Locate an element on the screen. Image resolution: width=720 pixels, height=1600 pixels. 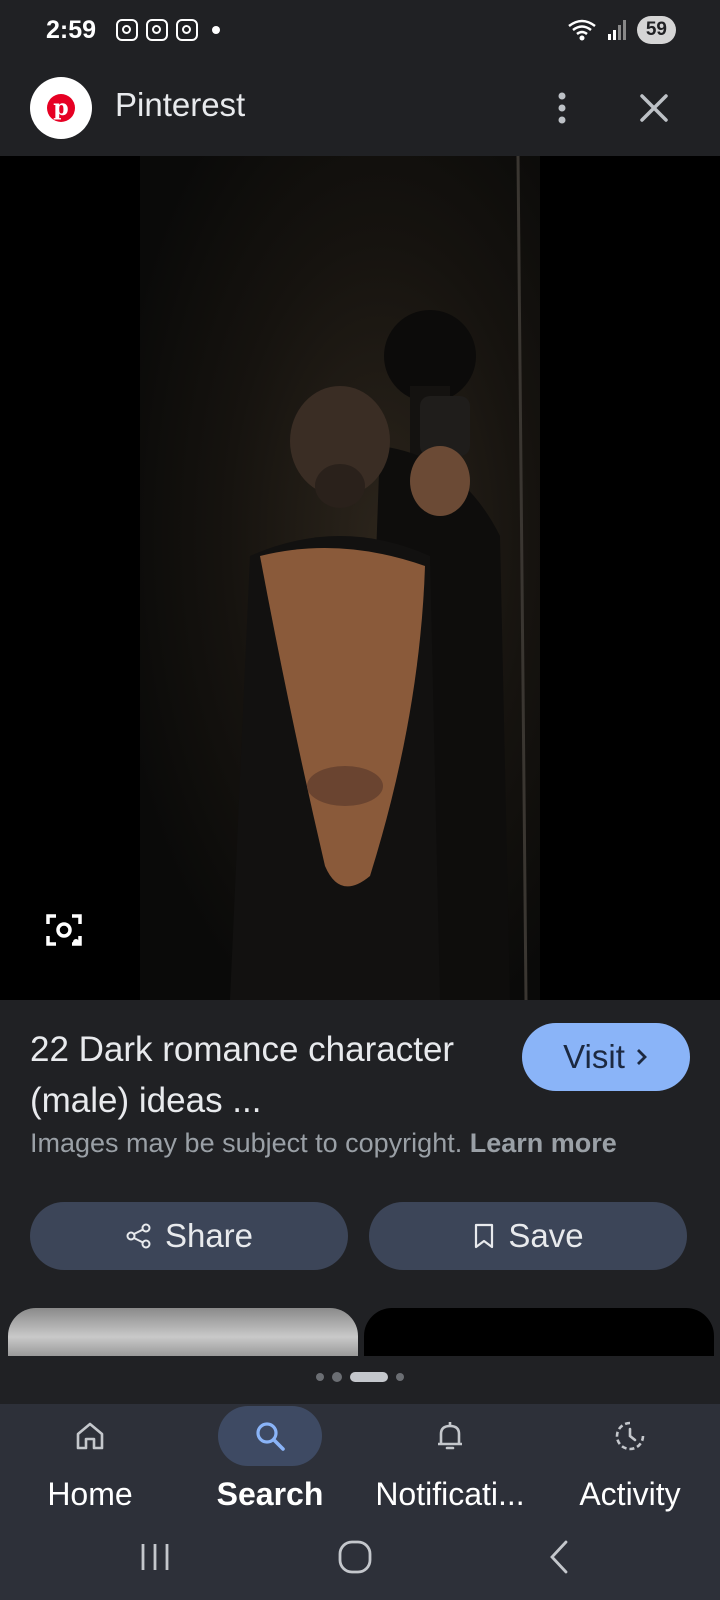
wifi-icon is located at coordinates (582, 30).